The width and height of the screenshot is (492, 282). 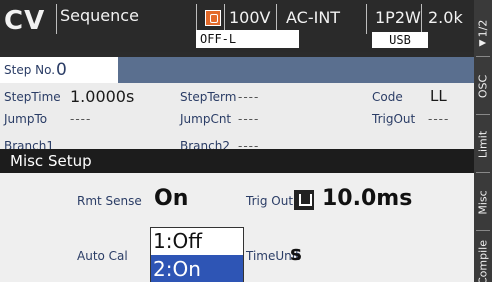 What do you see at coordinates (483, 202) in the screenshot?
I see `tab-misc: Misc` at bounding box center [483, 202].